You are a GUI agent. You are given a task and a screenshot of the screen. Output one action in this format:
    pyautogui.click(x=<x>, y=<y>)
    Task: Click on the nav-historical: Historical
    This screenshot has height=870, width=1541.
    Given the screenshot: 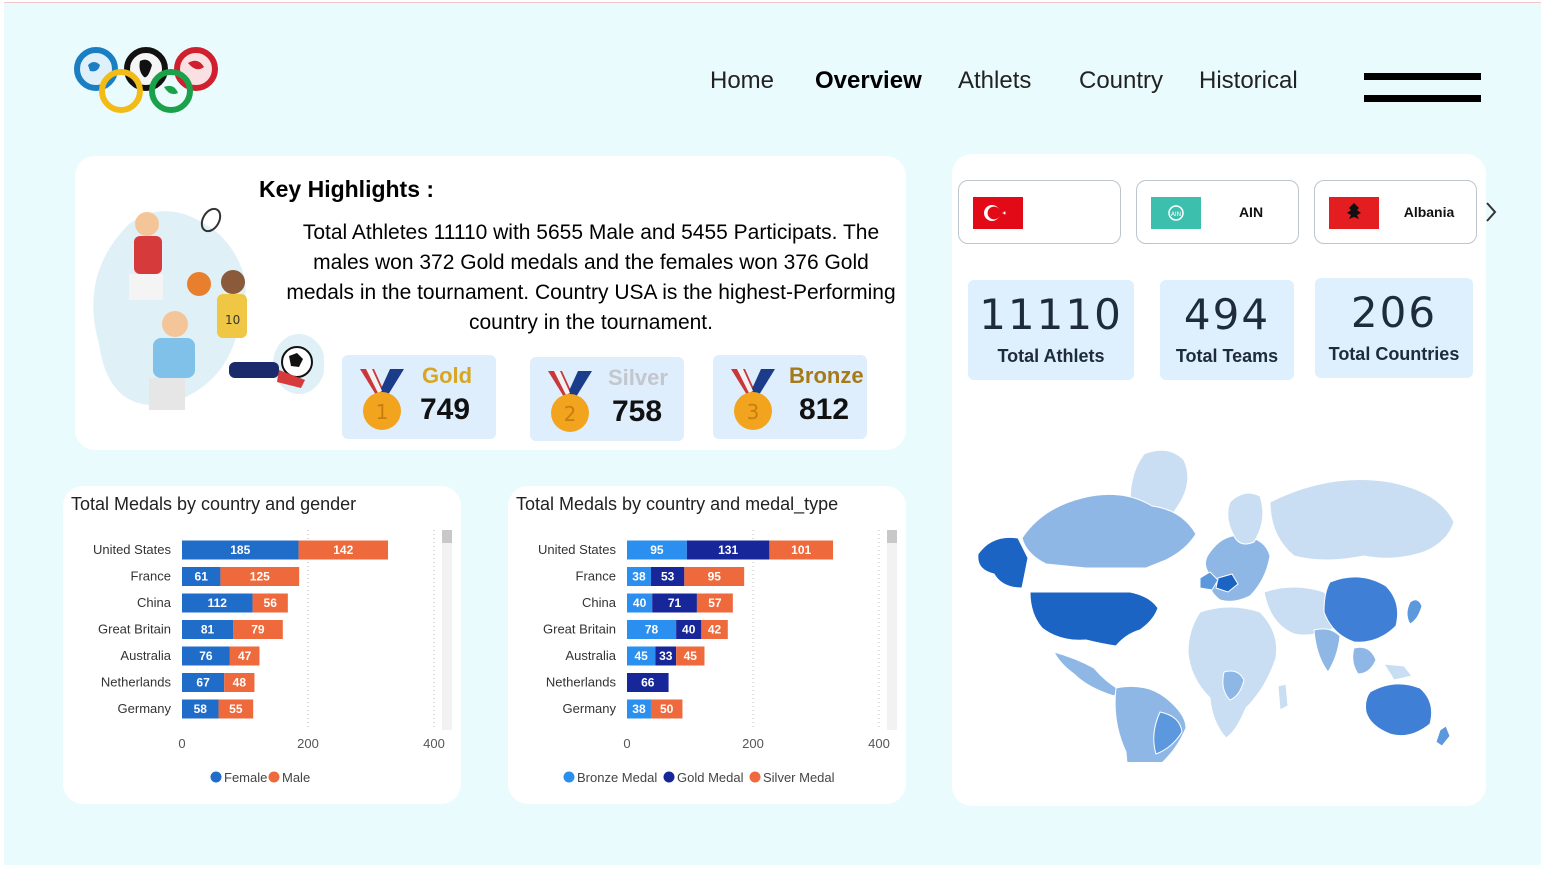 What is the action you would take?
    pyautogui.click(x=1248, y=81)
    